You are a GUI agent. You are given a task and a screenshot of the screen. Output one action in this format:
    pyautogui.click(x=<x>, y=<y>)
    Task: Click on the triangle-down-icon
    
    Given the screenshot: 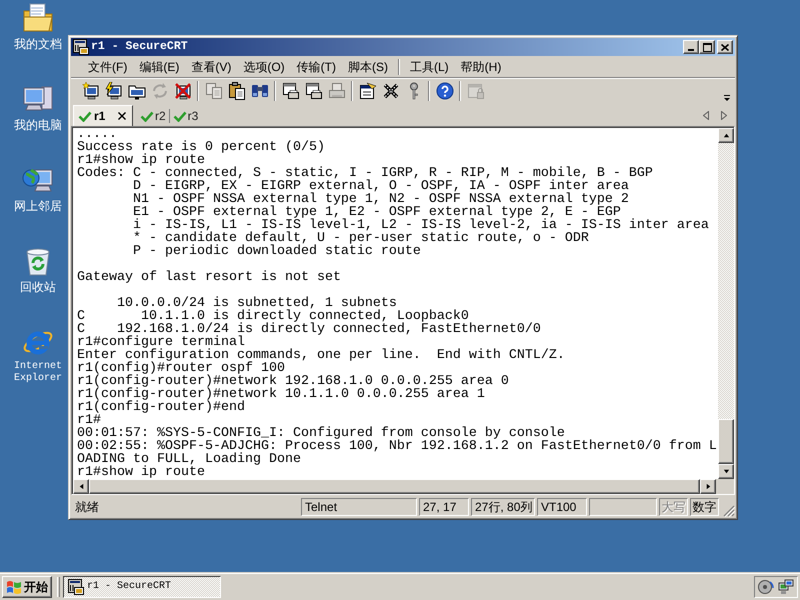 What is the action you would take?
    pyautogui.click(x=726, y=471)
    